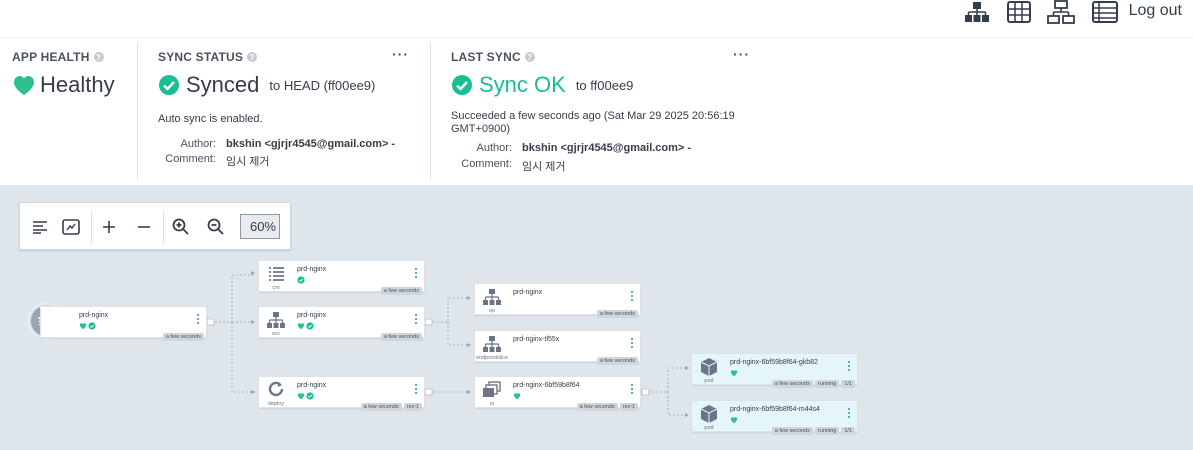 This screenshot has height=450, width=1193. Describe the element at coordinates (91, 227) in the screenshot. I see `divider` at that location.